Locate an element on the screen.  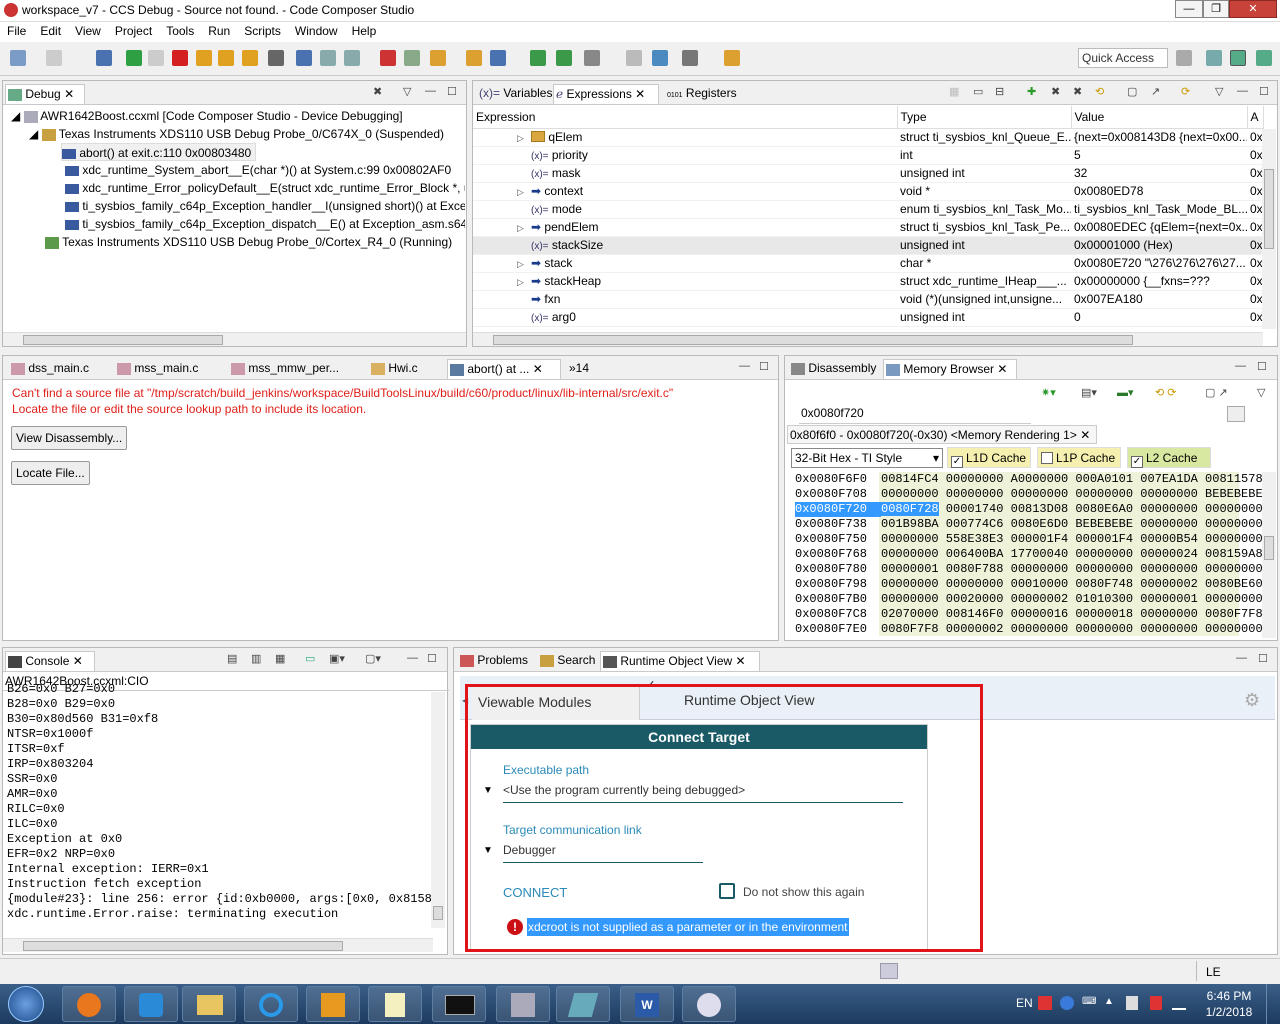
remove-all-terminated-icon: ✖ is located at coordinates (377, 91).